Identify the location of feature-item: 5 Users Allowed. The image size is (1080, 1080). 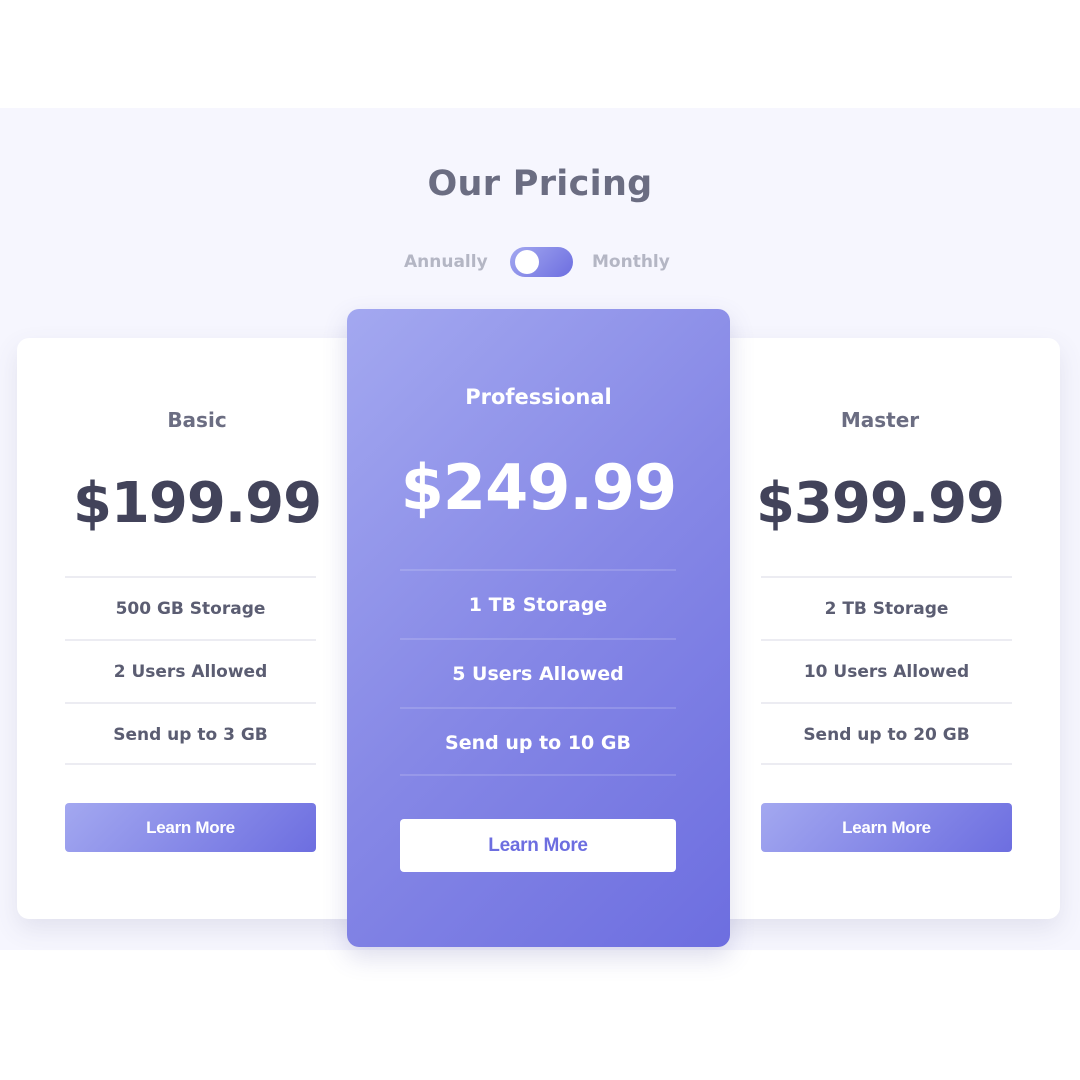
(538, 672).